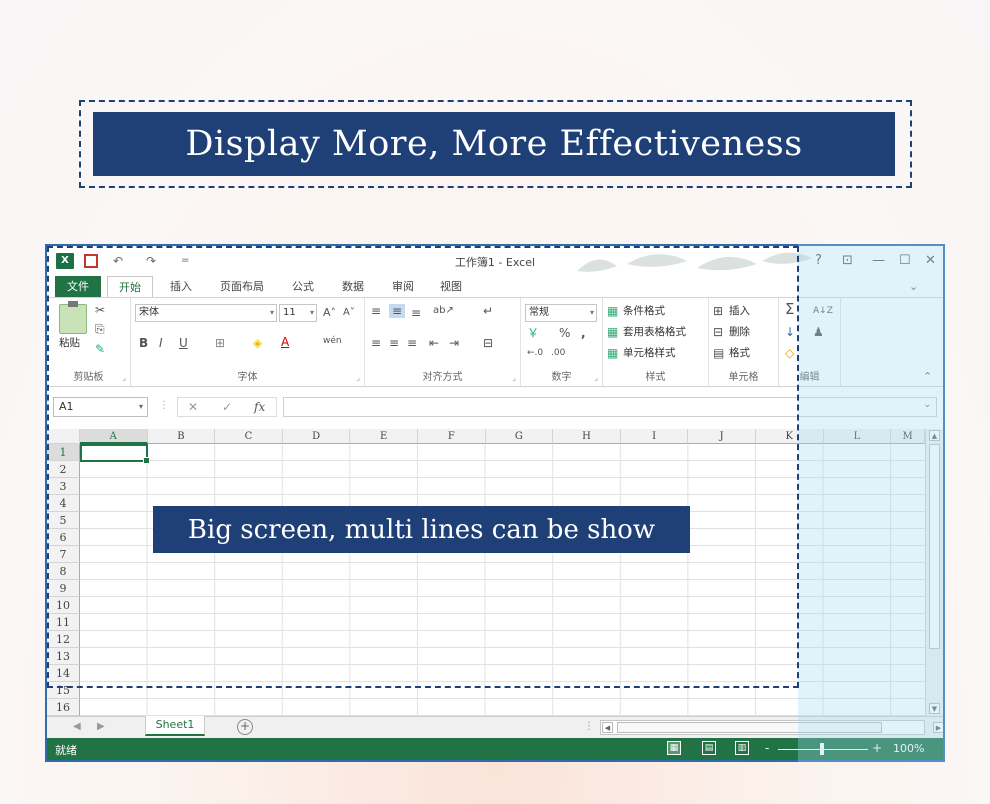 This screenshot has height=804, width=990. I want to click on percent-icon: %, so click(564, 333).